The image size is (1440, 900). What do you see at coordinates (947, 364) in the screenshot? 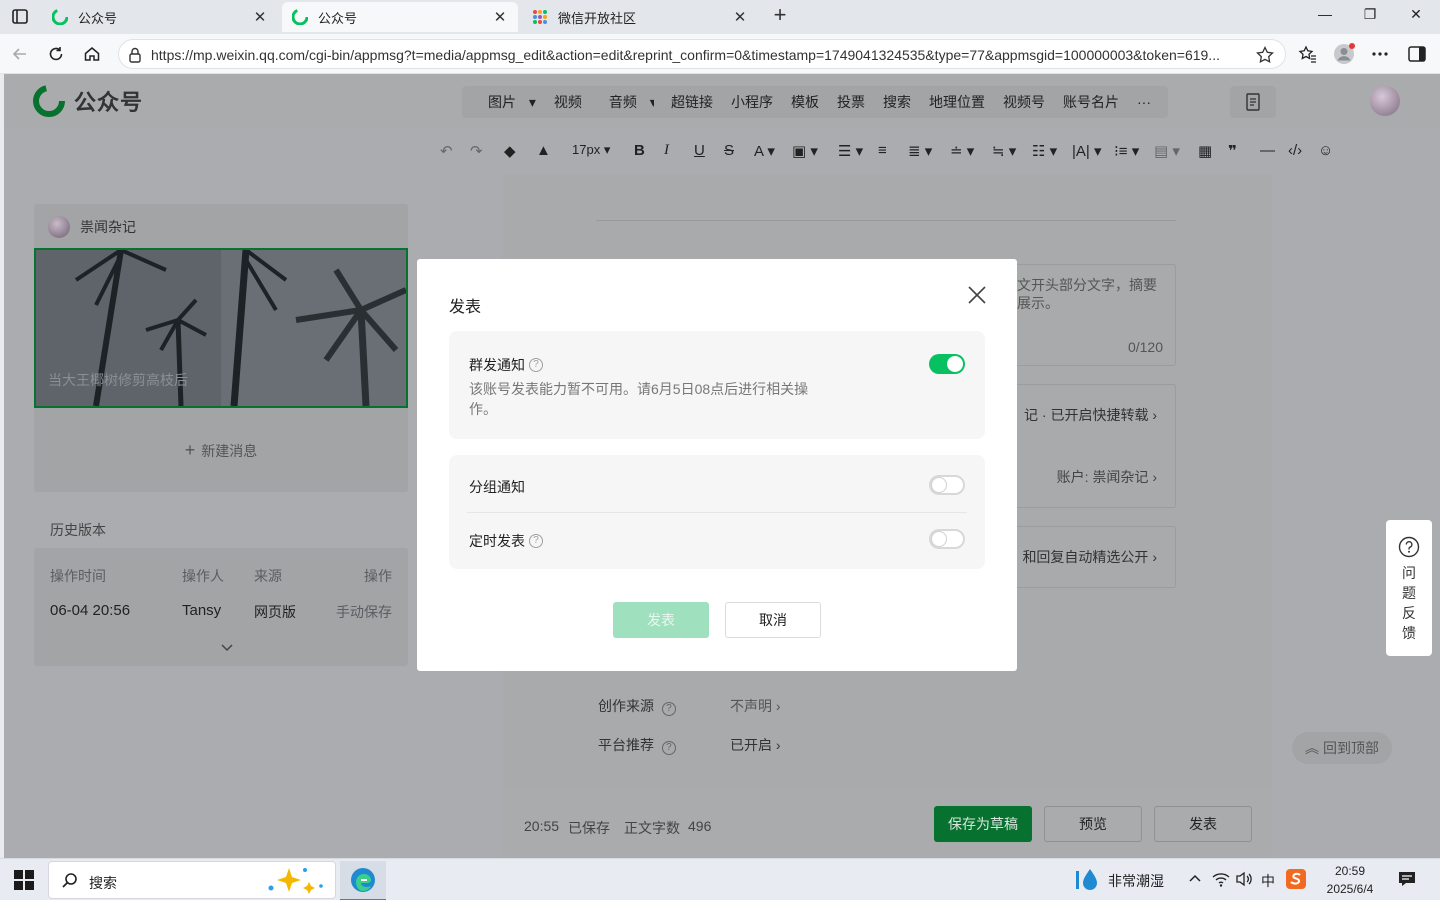
I see `mass-notify-switch` at bounding box center [947, 364].